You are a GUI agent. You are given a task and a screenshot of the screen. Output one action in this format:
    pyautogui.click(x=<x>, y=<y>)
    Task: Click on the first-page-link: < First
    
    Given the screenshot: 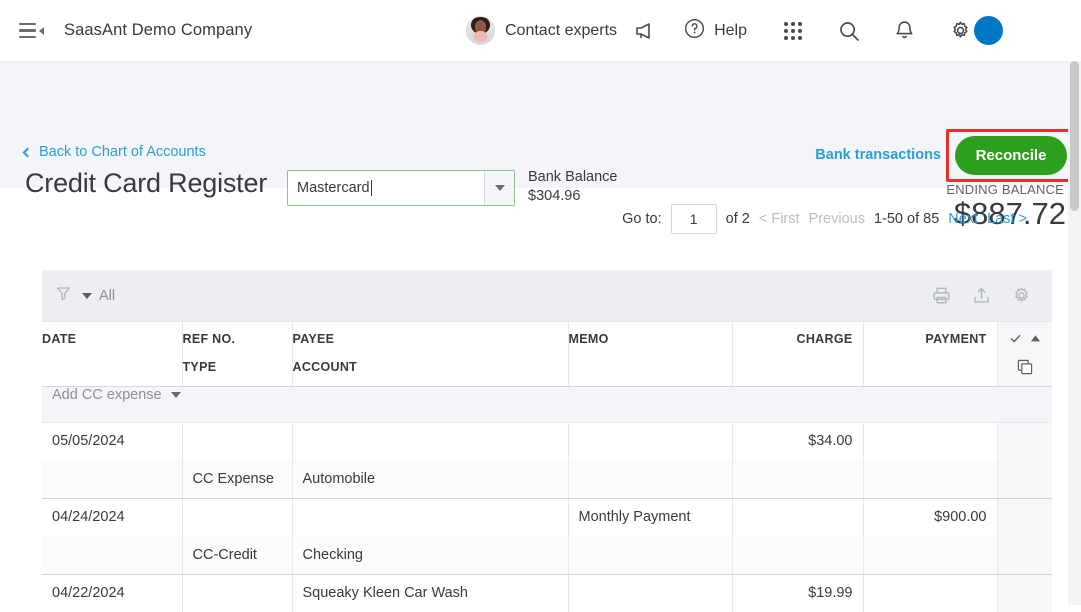 What is the action you would take?
    pyautogui.click(x=779, y=219)
    